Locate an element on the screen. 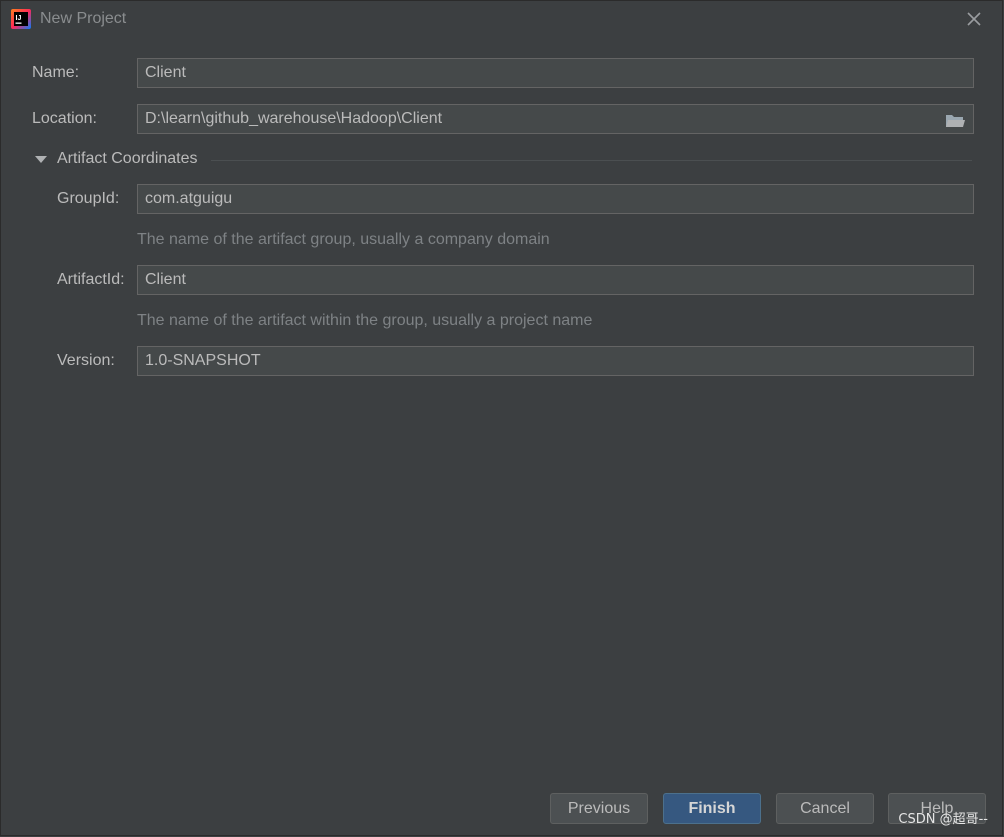  artifact-coordinates-section: Artifact Coordinates is located at coordinates (502, 160).